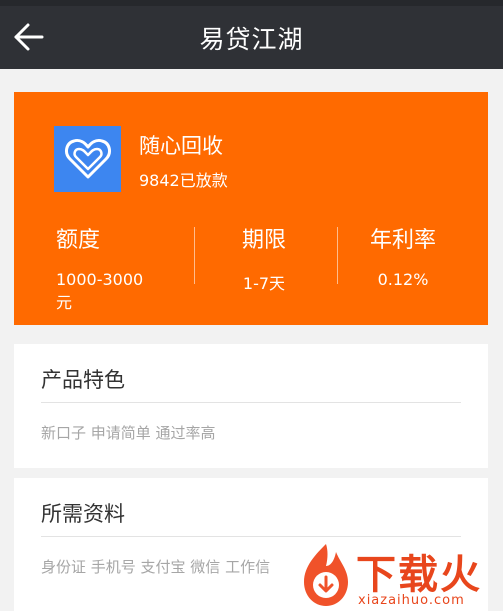 The width and height of the screenshot is (503, 611). I want to click on features-heading: 产品特色, so click(83, 380).